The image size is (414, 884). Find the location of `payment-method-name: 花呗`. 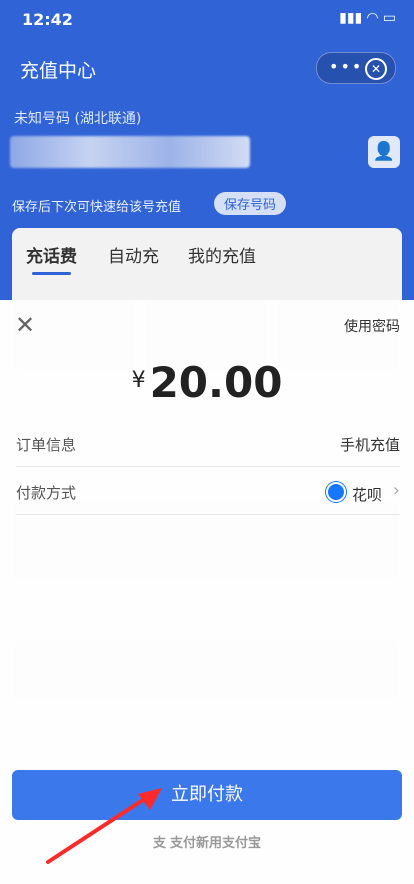

payment-method-name: 花呗 is located at coordinates (366, 495).